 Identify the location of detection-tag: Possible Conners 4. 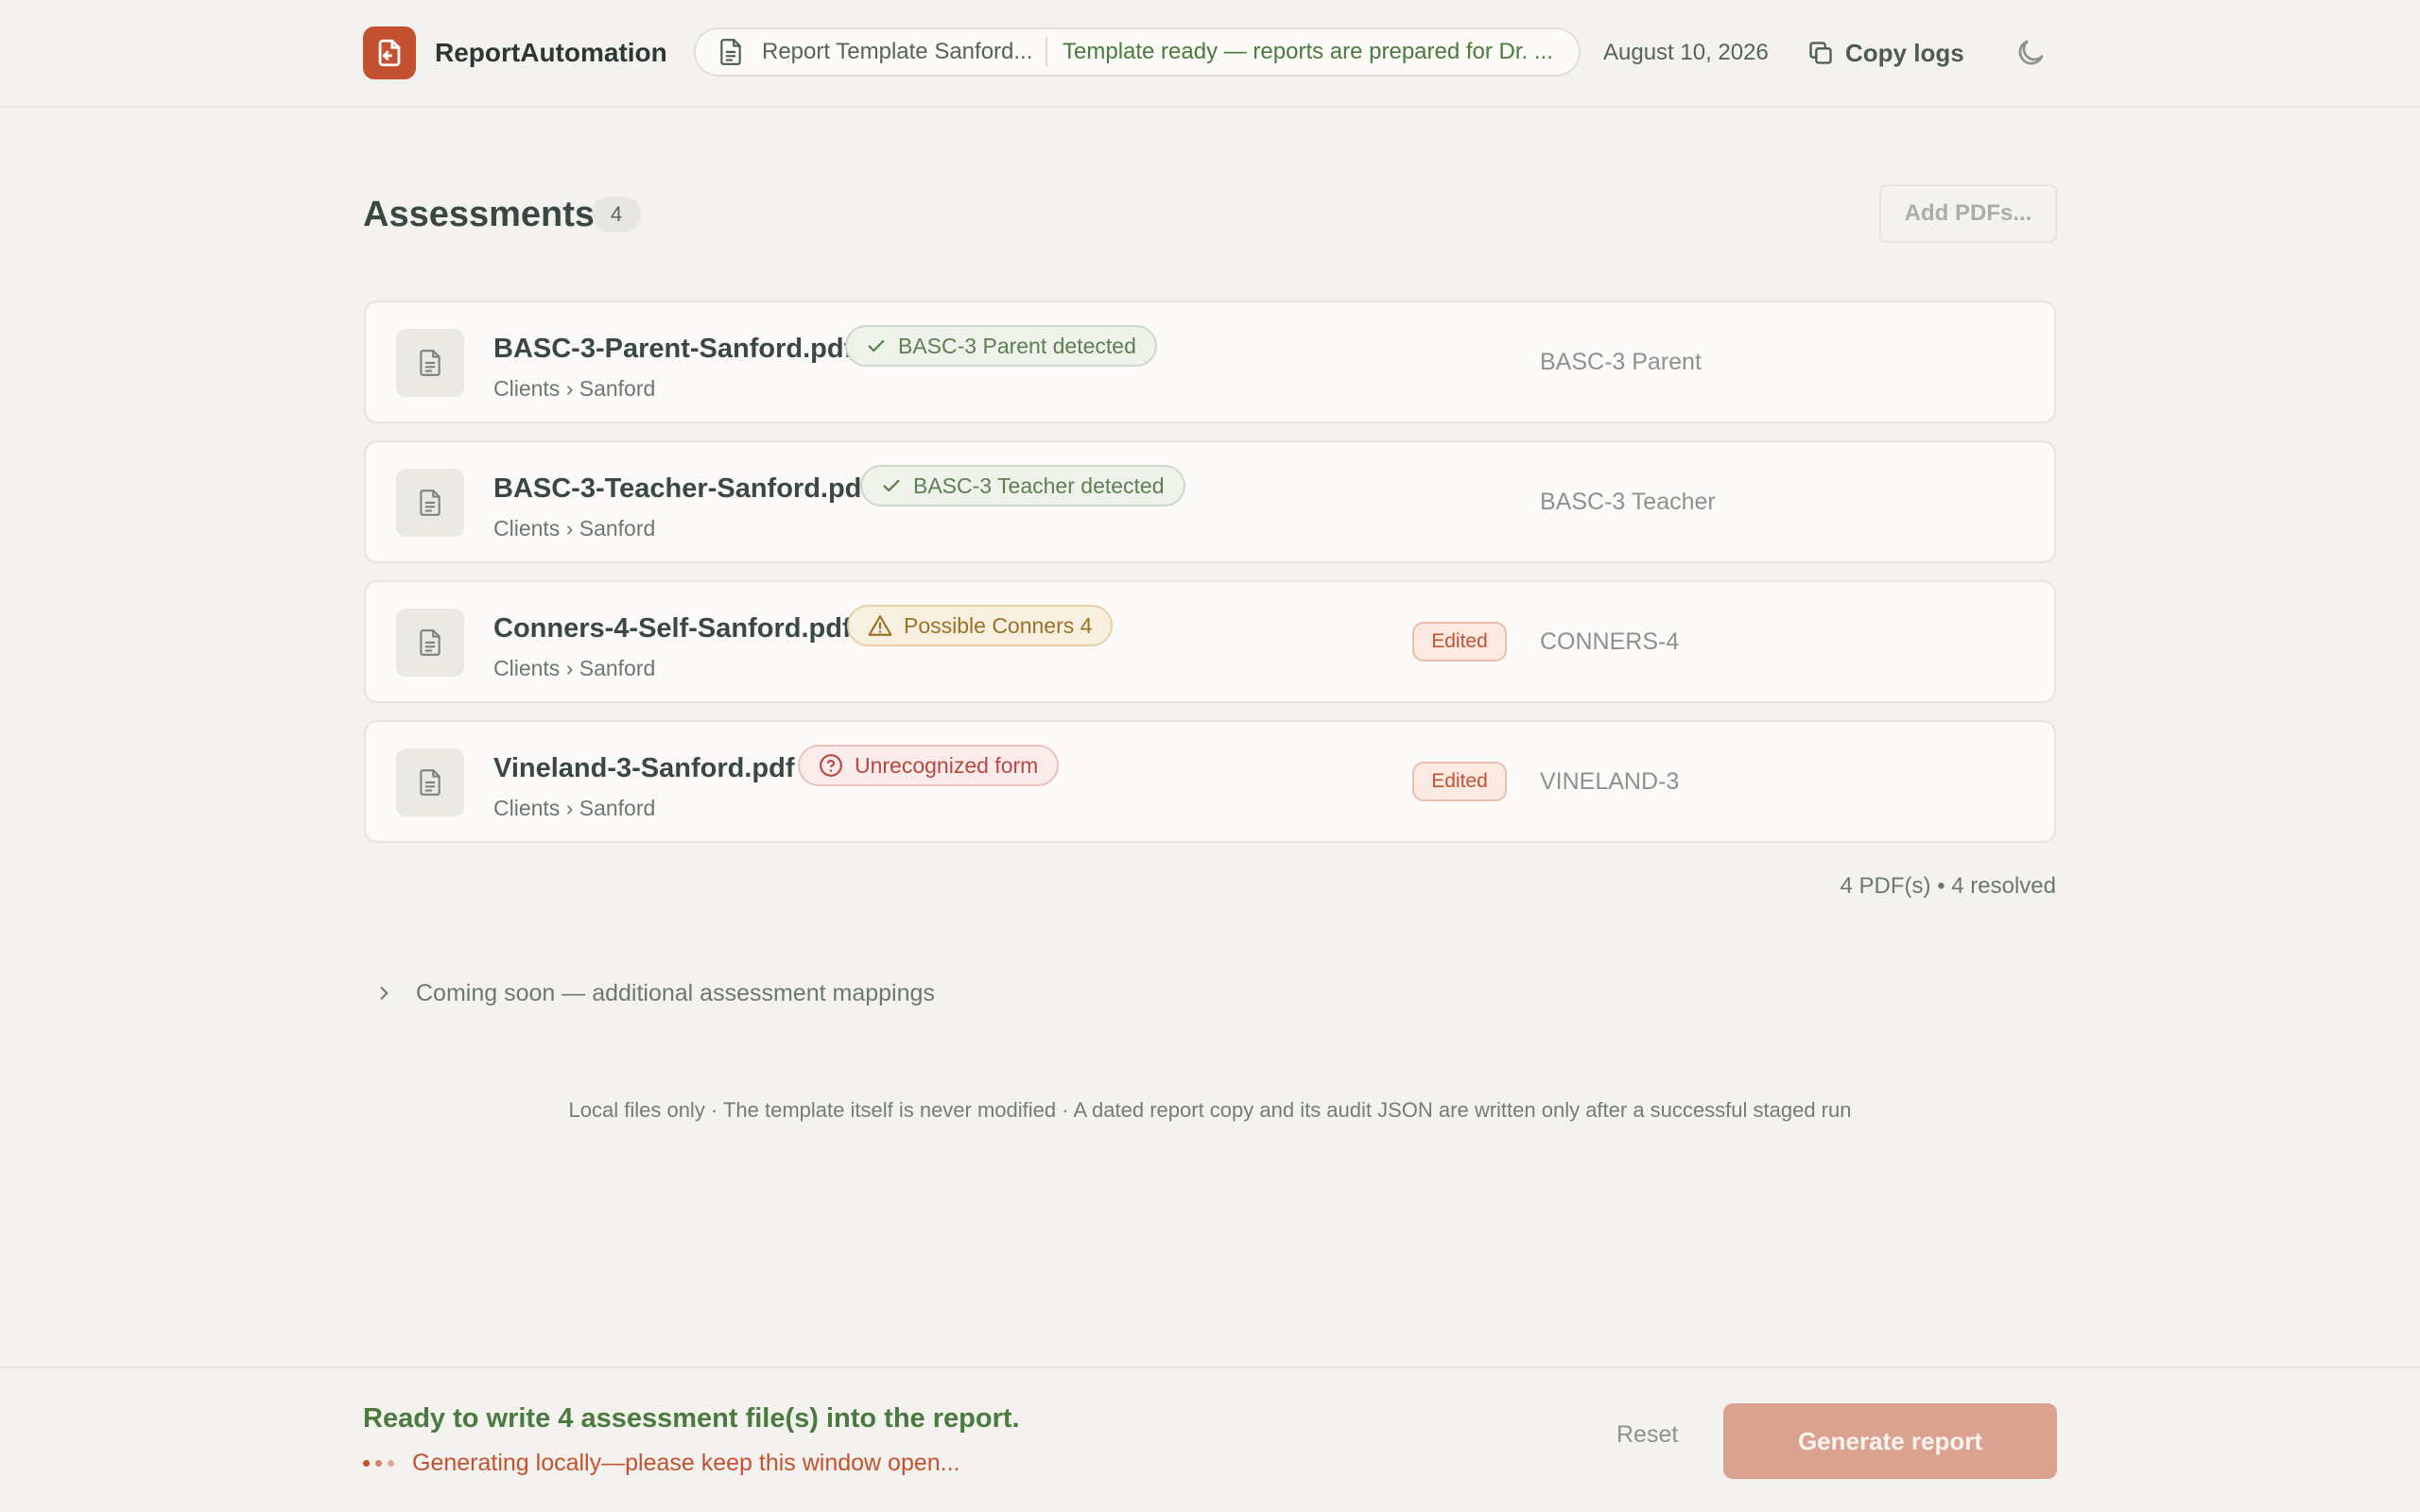
(980, 625).